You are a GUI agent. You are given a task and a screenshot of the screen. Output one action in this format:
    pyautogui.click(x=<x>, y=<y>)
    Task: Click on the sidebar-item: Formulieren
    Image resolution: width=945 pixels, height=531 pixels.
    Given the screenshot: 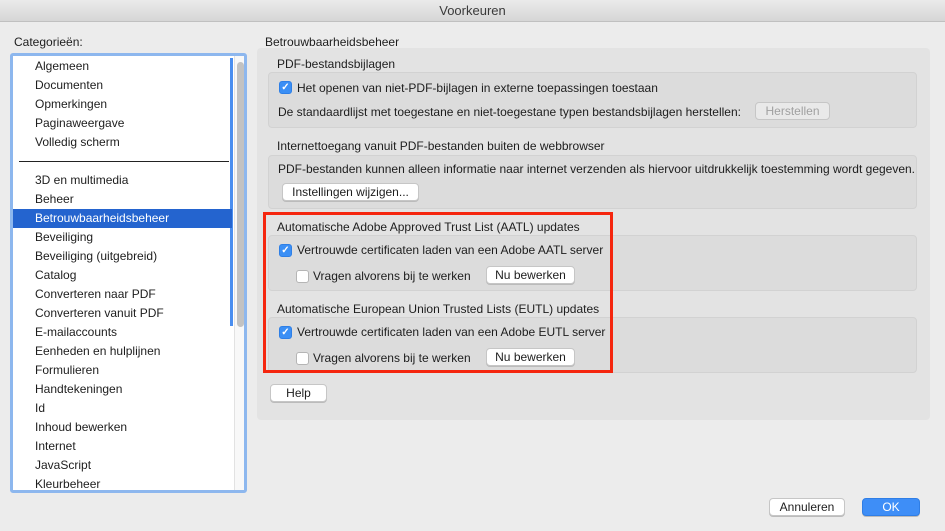 What is the action you would take?
    pyautogui.click(x=134, y=370)
    